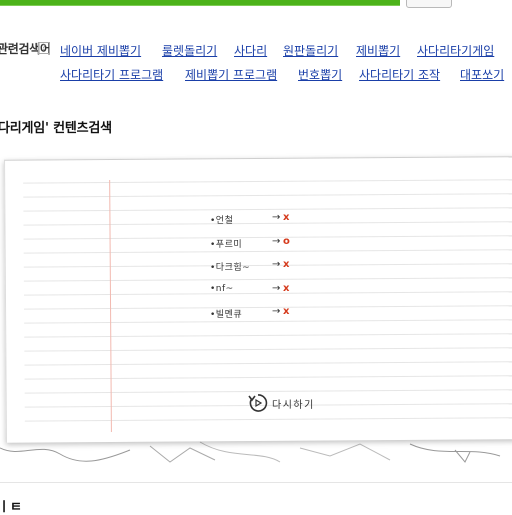  I want to click on game-entry-name: •nf~, so click(222, 289).